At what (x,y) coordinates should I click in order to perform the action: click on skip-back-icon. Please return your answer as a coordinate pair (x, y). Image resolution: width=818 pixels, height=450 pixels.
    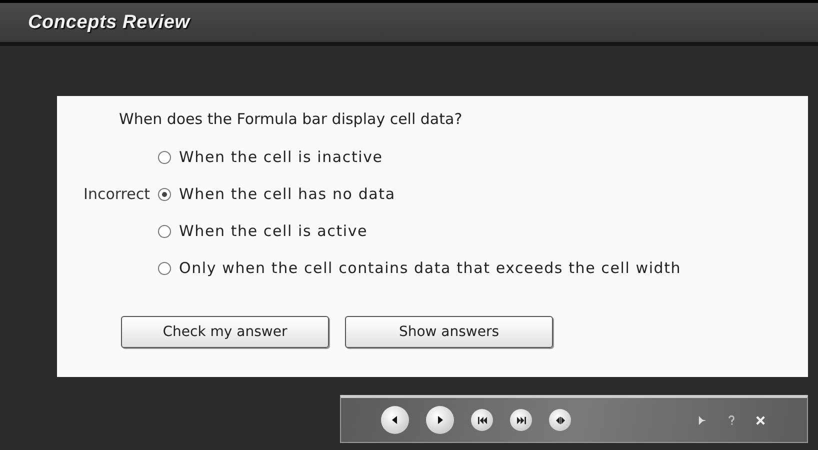
    Looking at the image, I should click on (482, 420).